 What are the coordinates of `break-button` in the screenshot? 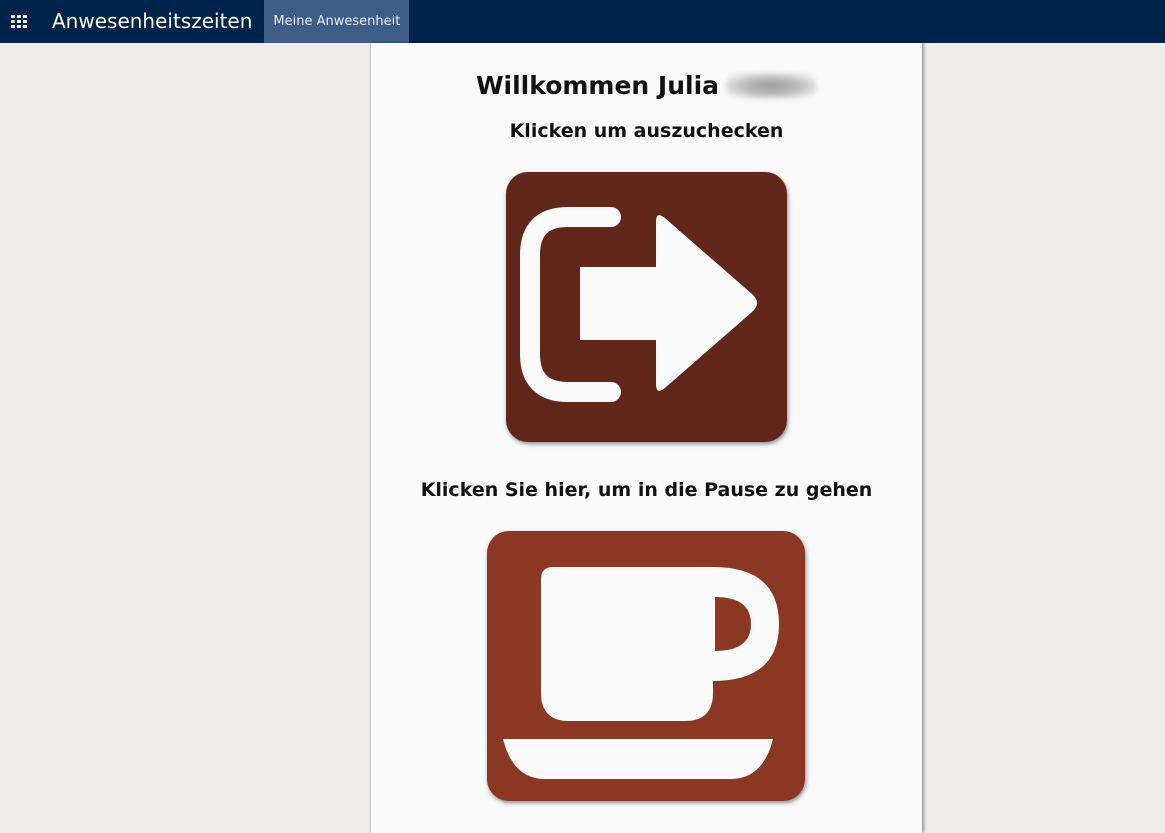 It's located at (646, 666).